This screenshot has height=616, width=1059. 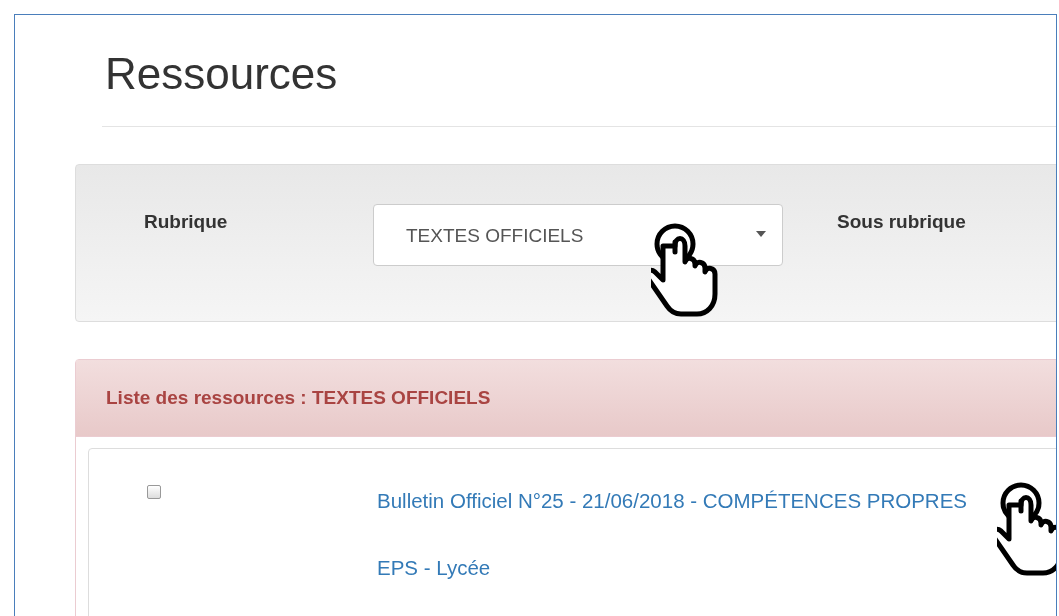 I want to click on resource-link: Bulletin Officiel N°25 - 21/06/2018 - COMPÉTENCES PROPRES EPS - Lycée, so click(x=684, y=541).